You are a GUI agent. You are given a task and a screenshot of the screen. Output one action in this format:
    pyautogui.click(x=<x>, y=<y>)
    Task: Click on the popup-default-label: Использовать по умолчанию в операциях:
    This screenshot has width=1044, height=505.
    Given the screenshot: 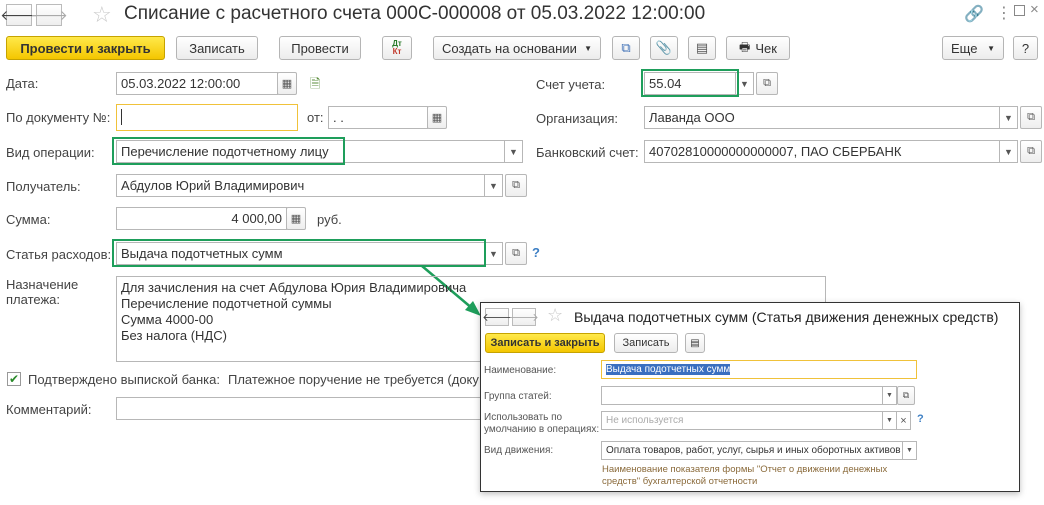 What is the action you would take?
    pyautogui.click(x=541, y=424)
    